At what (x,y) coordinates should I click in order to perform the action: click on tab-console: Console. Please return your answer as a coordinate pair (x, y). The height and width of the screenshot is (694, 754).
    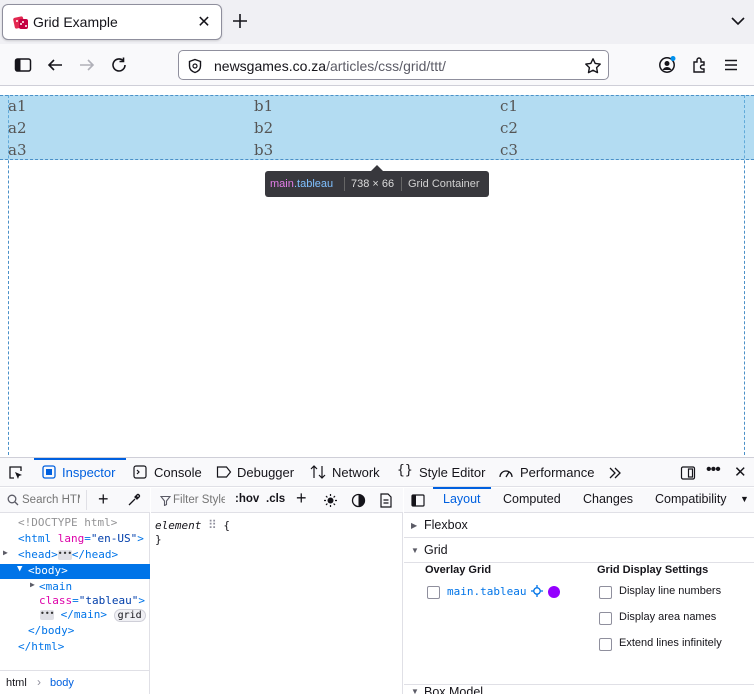
    Looking at the image, I should click on (167, 472).